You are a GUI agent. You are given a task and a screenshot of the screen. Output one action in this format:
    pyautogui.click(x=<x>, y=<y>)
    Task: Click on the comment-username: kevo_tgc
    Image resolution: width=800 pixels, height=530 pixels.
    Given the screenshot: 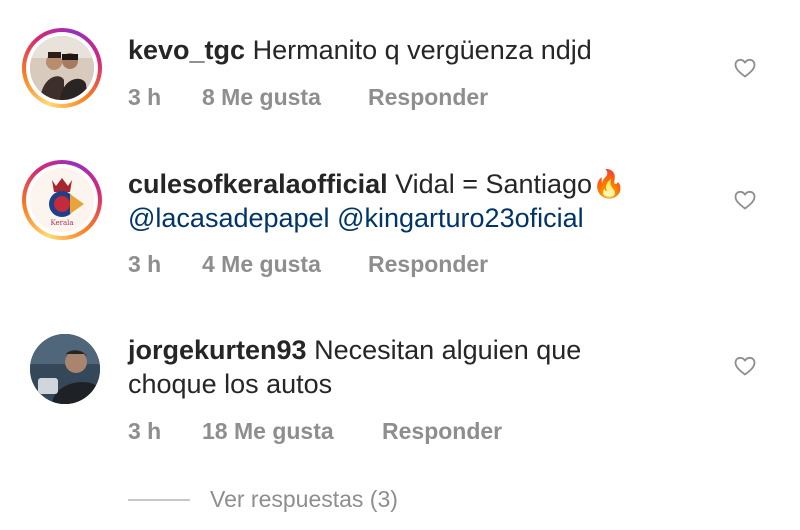 What is the action you would take?
    pyautogui.click(x=186, y=50)
    